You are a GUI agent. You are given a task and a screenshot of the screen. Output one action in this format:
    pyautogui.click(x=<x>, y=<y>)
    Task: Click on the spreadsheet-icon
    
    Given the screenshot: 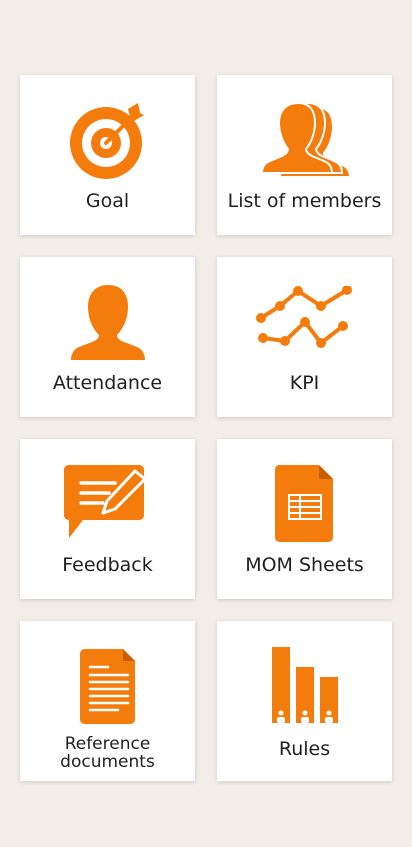 What is the action you would take?
    pyautogui.click(x=304, y=503)
    